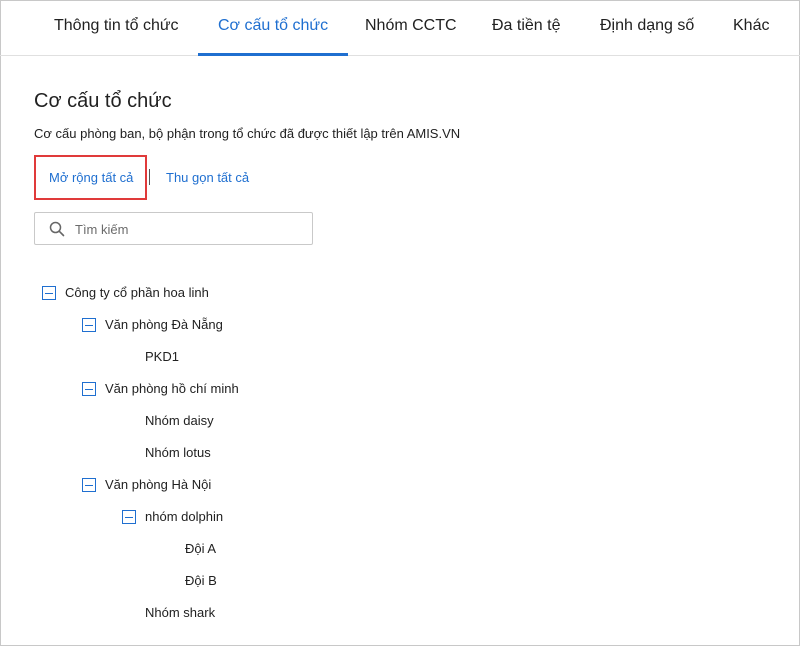  I want to click on expand-all-link: Mở rộng tất cả, so click(91, 177).